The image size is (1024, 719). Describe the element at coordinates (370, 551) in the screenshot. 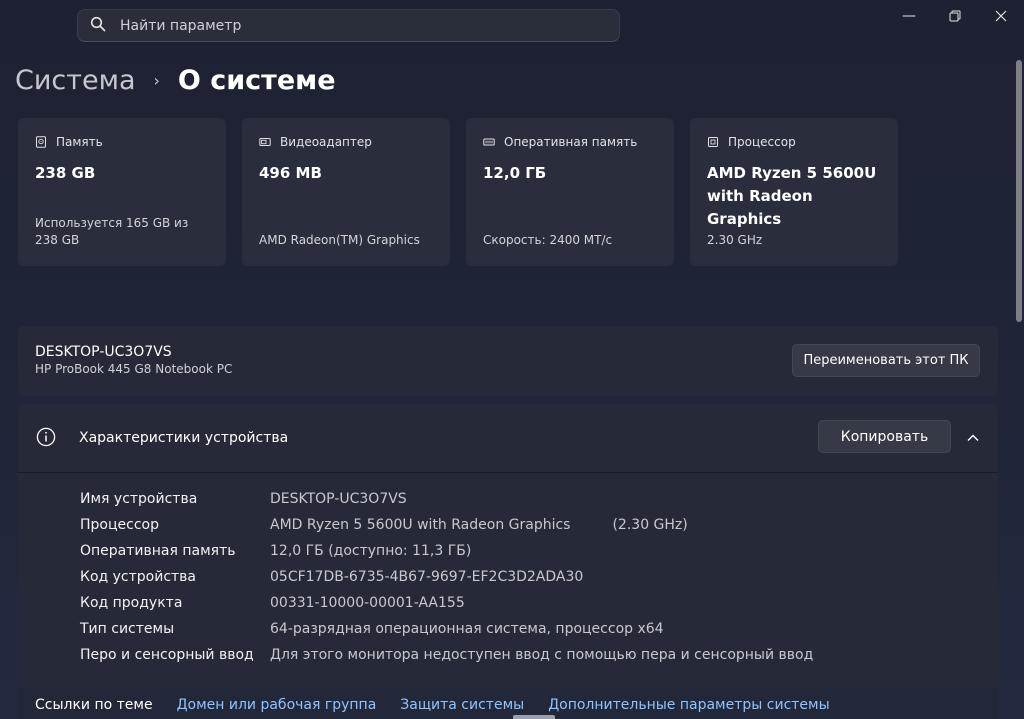

I see `spec-value: 12,0 ГБ (доступно: 11,3 ГБ)` at that location.